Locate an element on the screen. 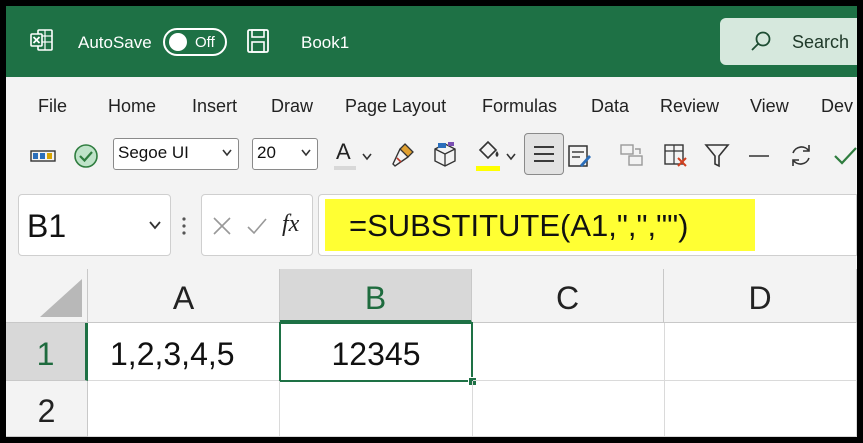 The image size is (863, 443). clear-format-icon is located at coordinates (676, 155).